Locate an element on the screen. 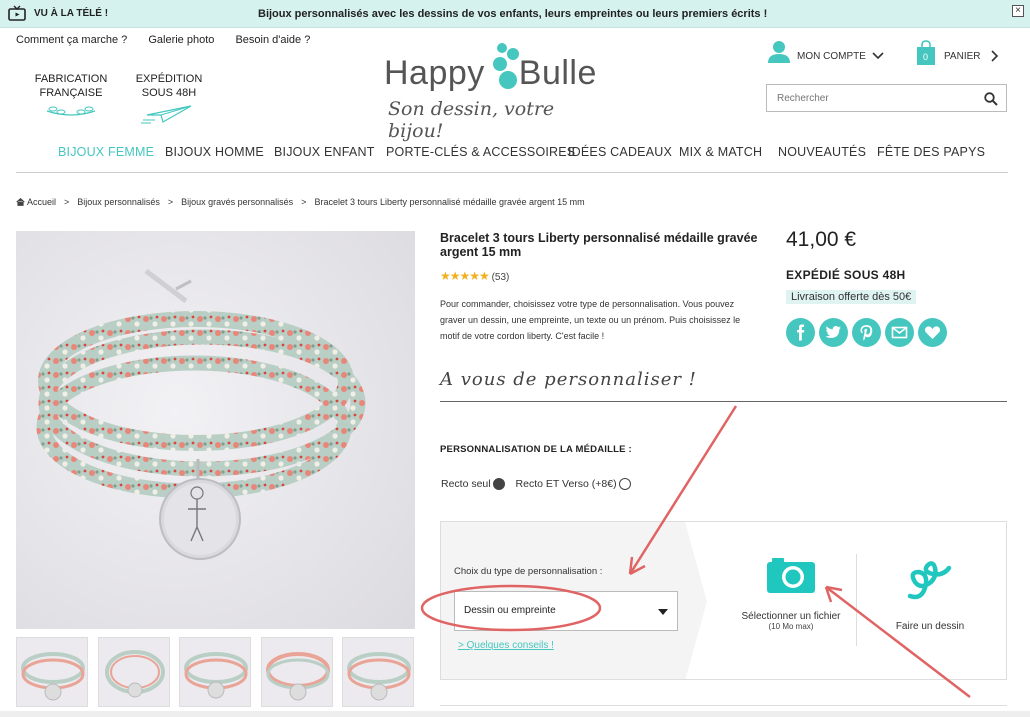  shipping-badge: EXPÉDITION SOUS 48H is located at coordinates (169, 98).